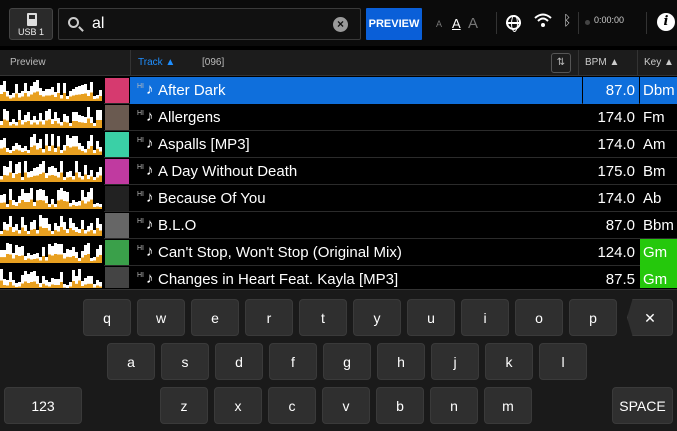 The width and height of the screenshot is (677, 431). Describe the element at coordinates (602, 63) in the screenshot. I see `bpm-column-header: BPM ▲` at that location.